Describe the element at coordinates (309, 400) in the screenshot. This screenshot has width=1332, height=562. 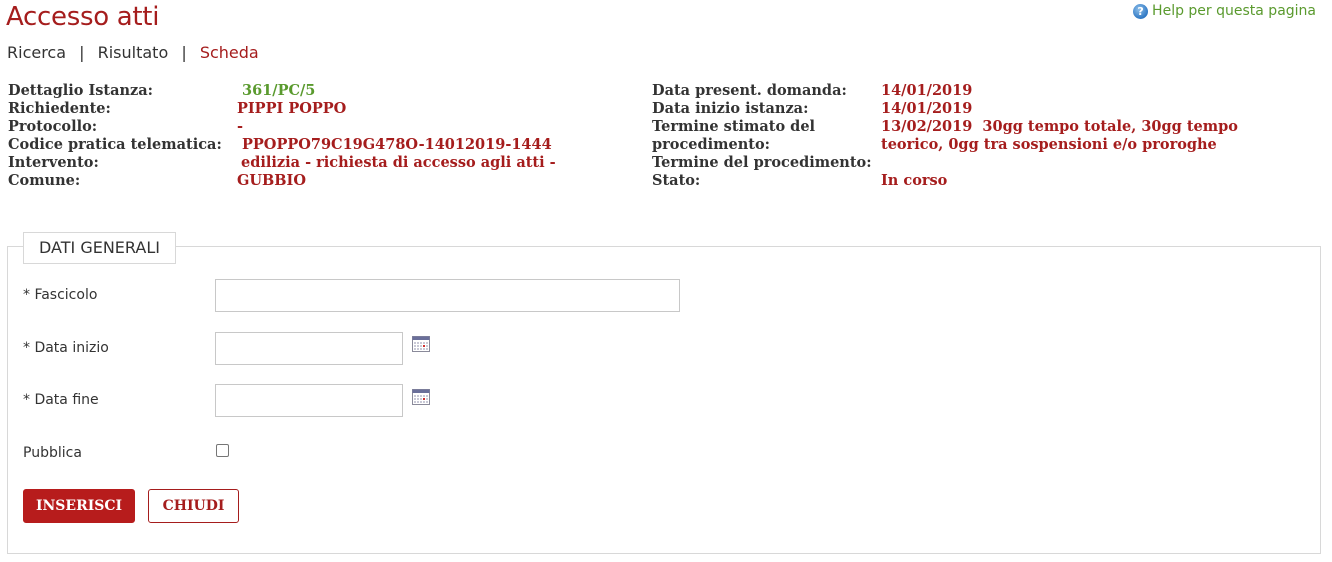
I see `data-fine-input` at that location.